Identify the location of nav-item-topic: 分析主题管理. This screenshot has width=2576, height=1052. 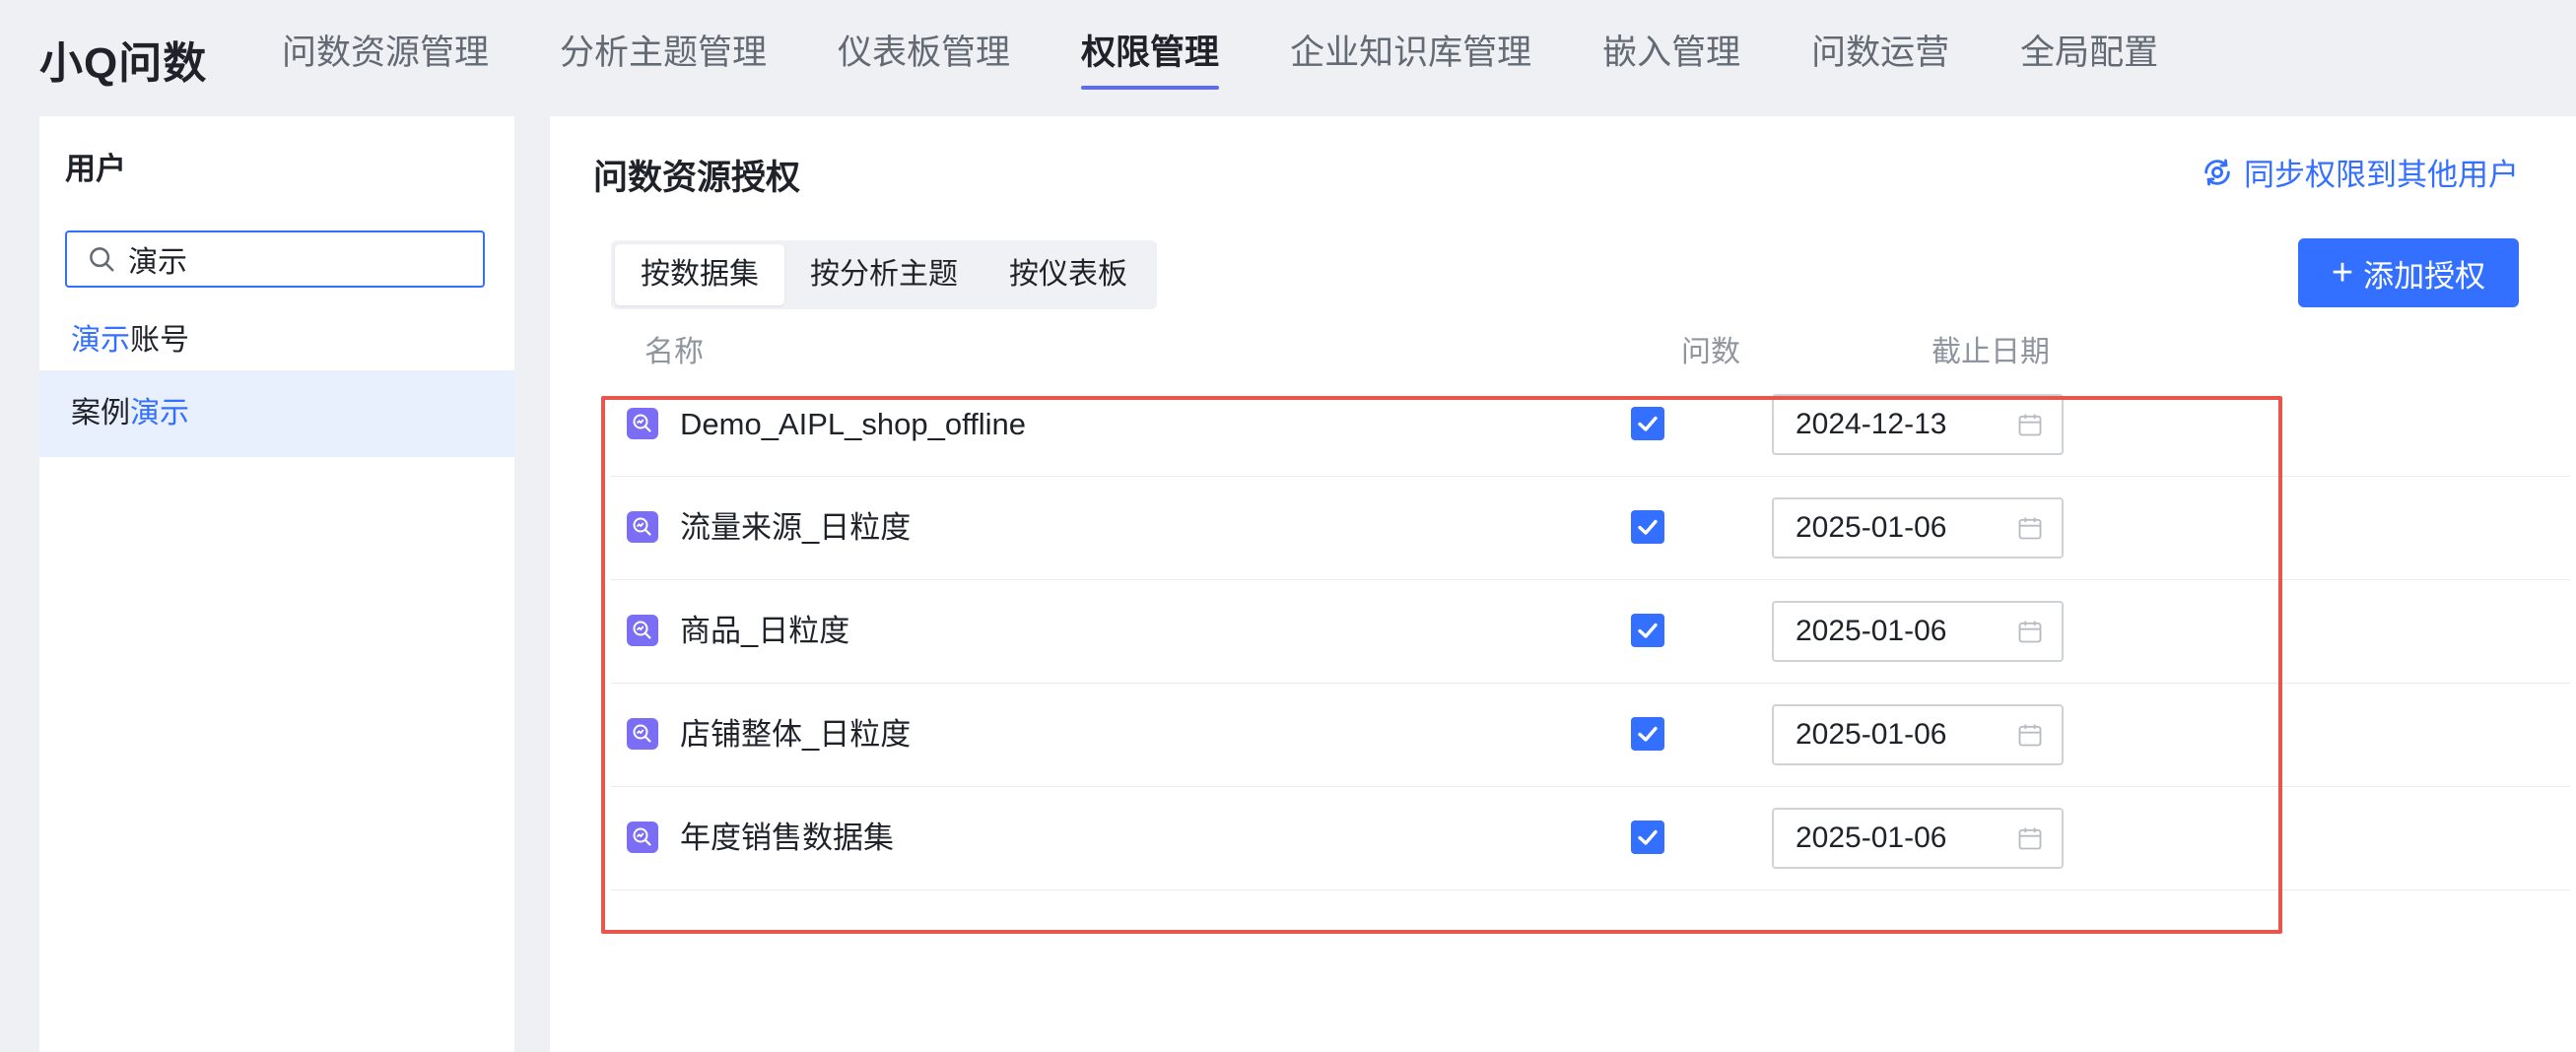
(663, 58).